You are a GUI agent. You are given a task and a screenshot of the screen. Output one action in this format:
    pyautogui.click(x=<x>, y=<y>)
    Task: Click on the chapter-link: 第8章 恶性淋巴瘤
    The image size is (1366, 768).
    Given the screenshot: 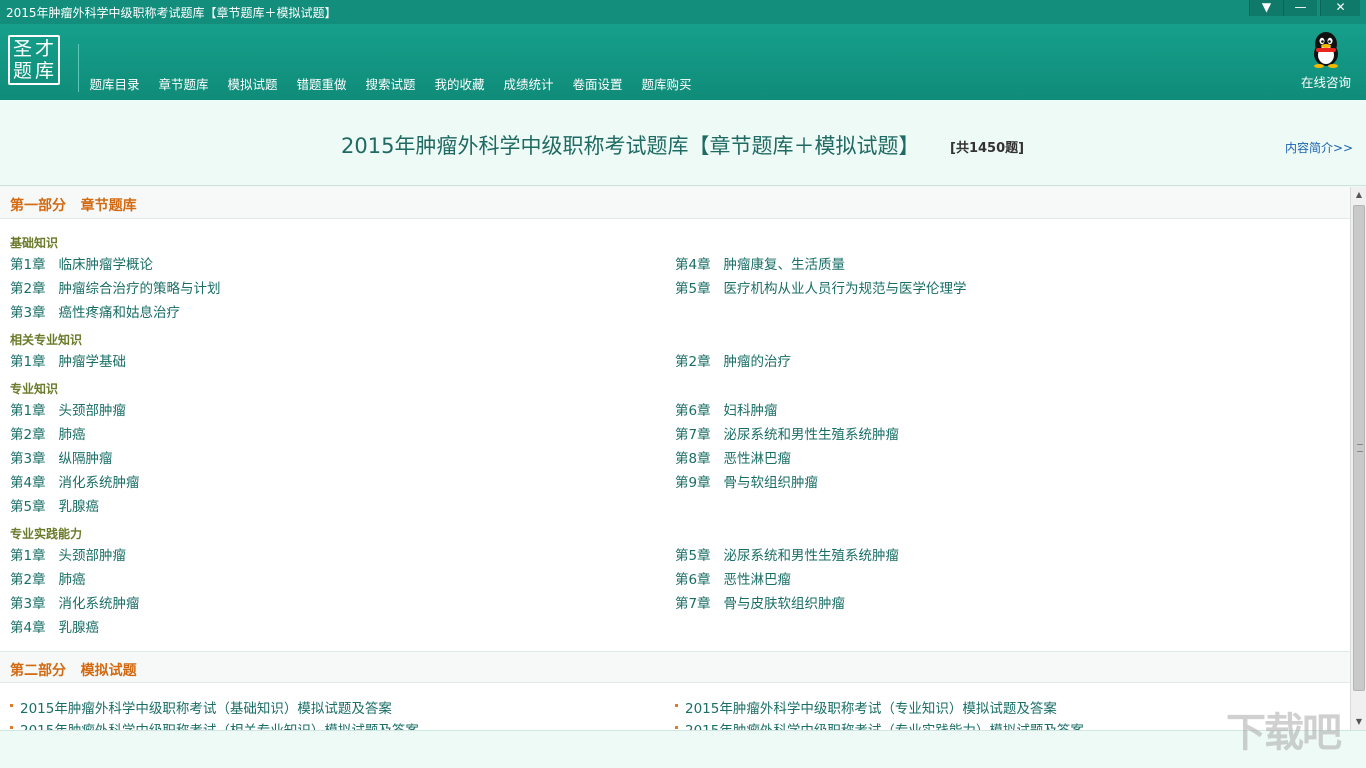 What is the action you would take?
    pyautogui.click(x=733, y=457)
    